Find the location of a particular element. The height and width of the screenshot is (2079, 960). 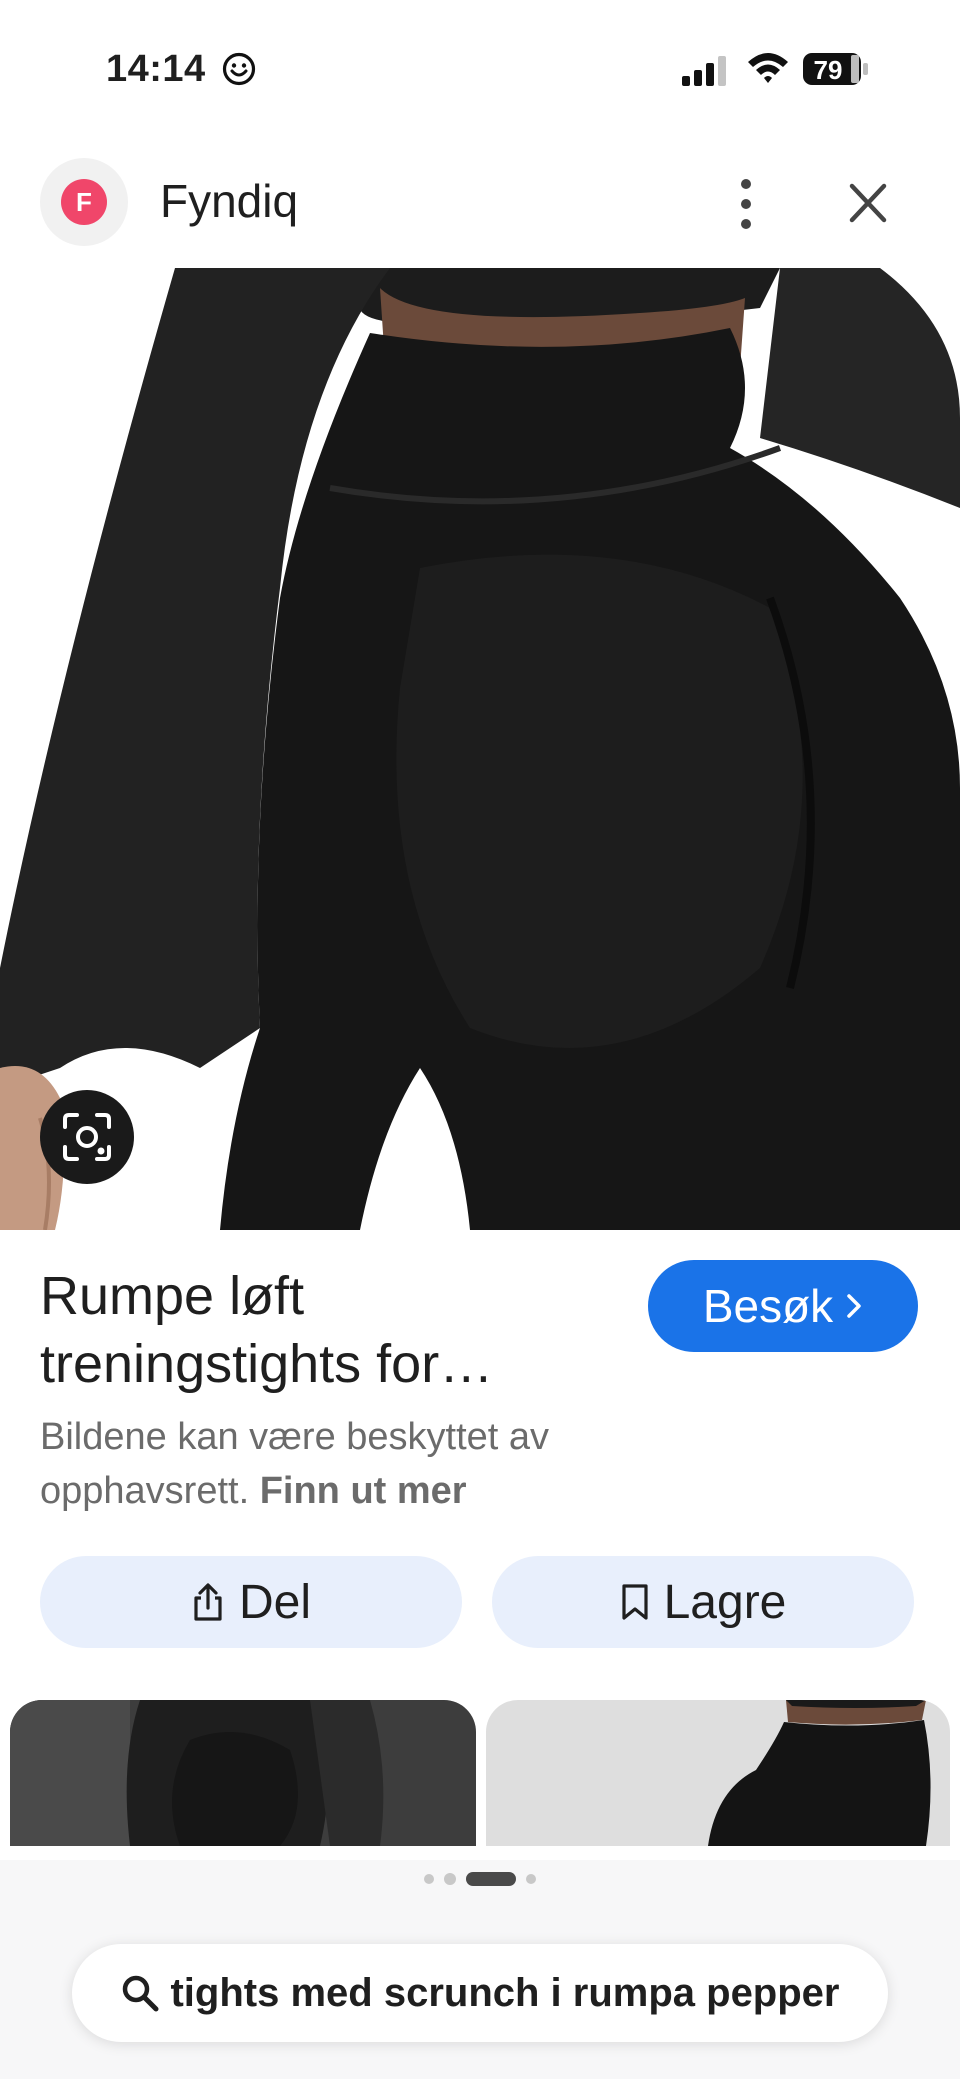

save-button: Lagre is located at coordinates (703, 1602).